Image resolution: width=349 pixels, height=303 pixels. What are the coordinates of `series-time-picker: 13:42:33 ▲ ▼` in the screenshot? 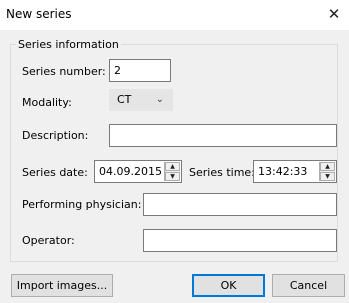 It's located at (295, 171).